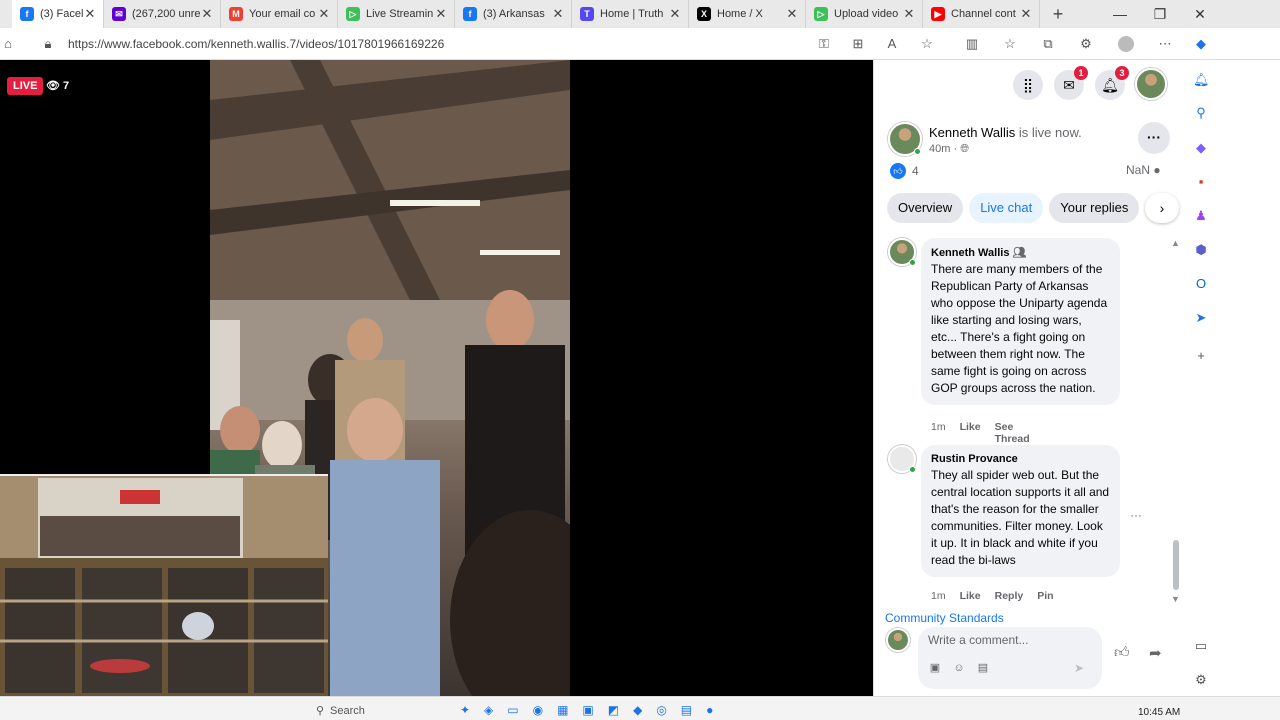 The image size is (1280, 720). I want to click on online-indicator, so click(912, 262).